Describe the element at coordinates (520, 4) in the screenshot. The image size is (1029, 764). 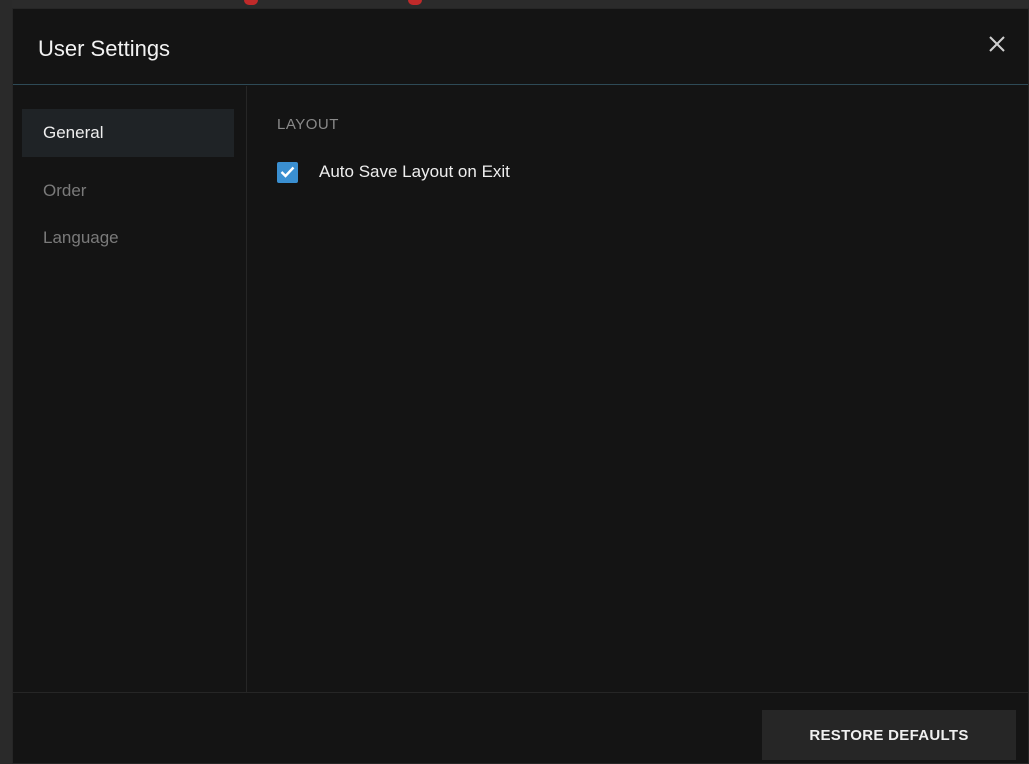
I see `background-app-topbar` at that location.